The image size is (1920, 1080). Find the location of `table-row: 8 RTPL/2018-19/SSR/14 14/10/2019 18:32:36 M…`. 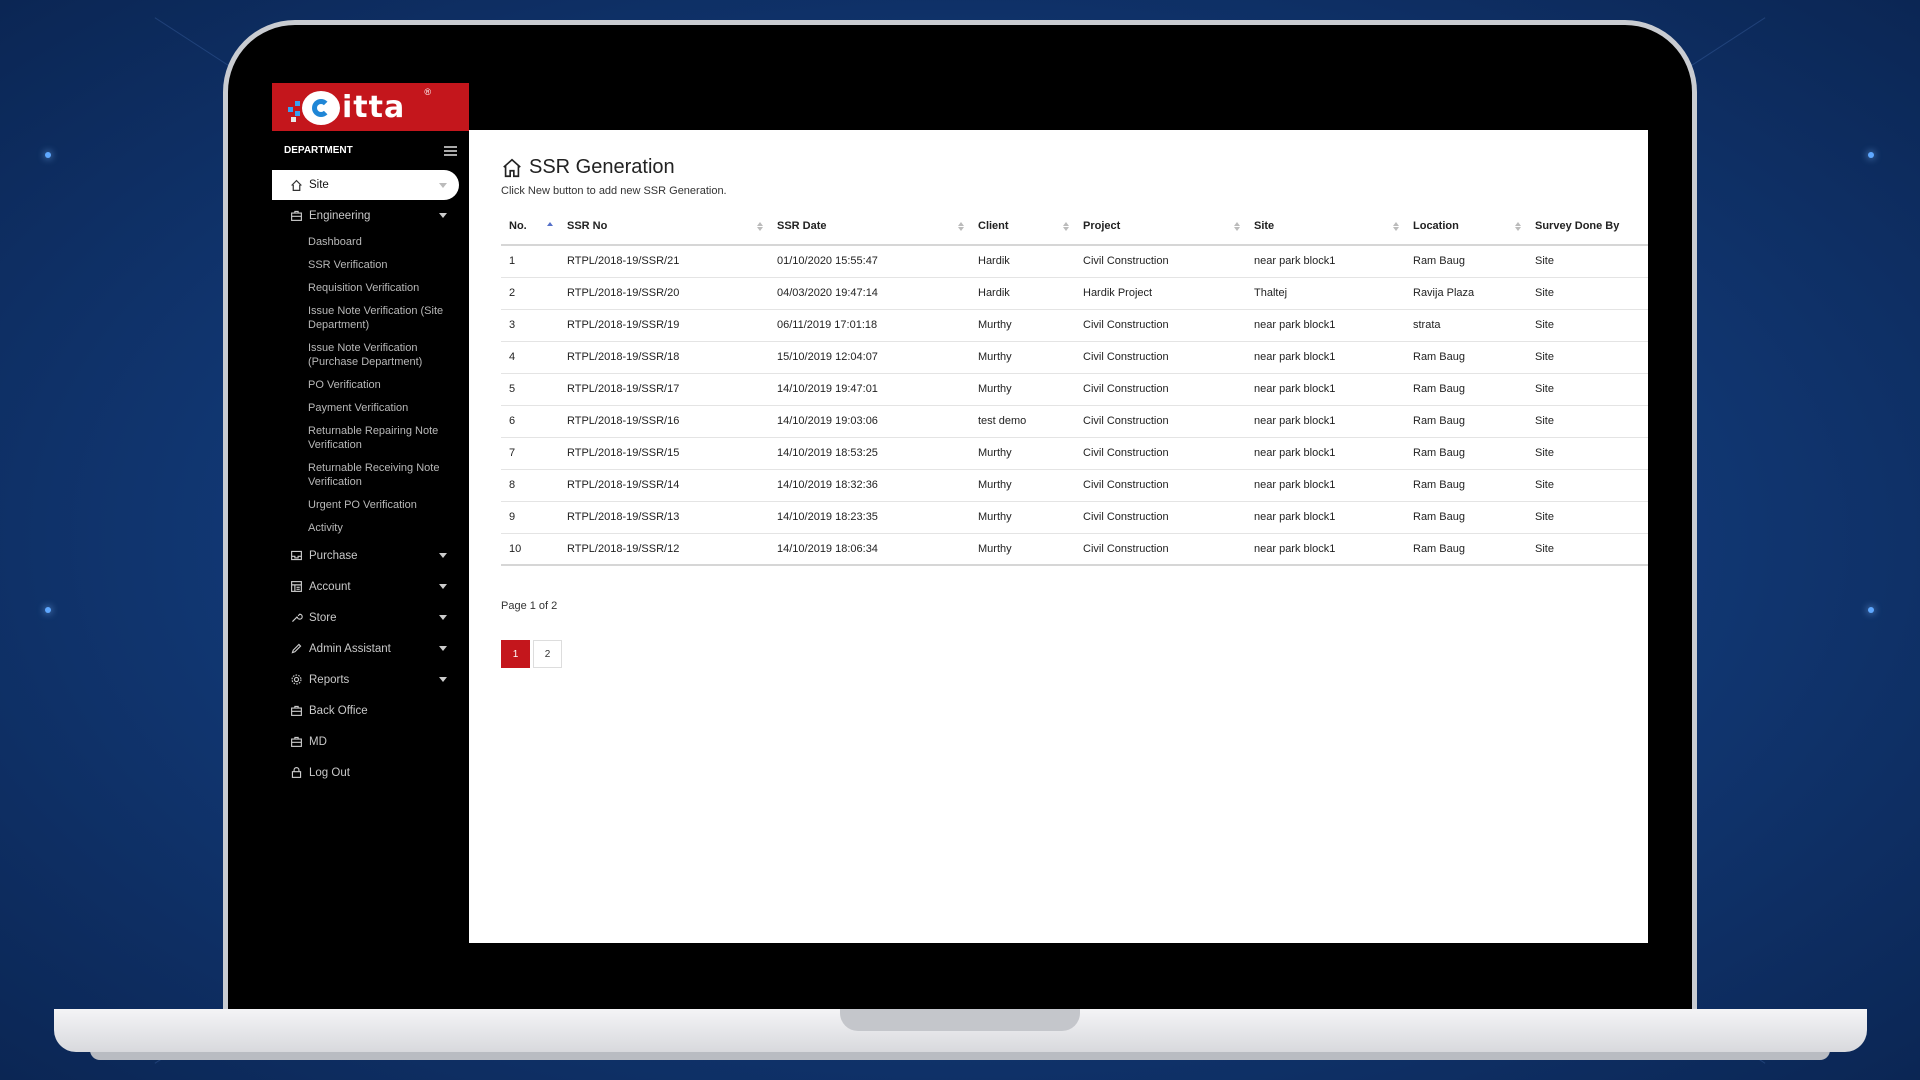

table-row: 8 RTPL/2018-19/SSR/14 14/10/2019 18:32:36 M… is located at coordinates (1074, 485).